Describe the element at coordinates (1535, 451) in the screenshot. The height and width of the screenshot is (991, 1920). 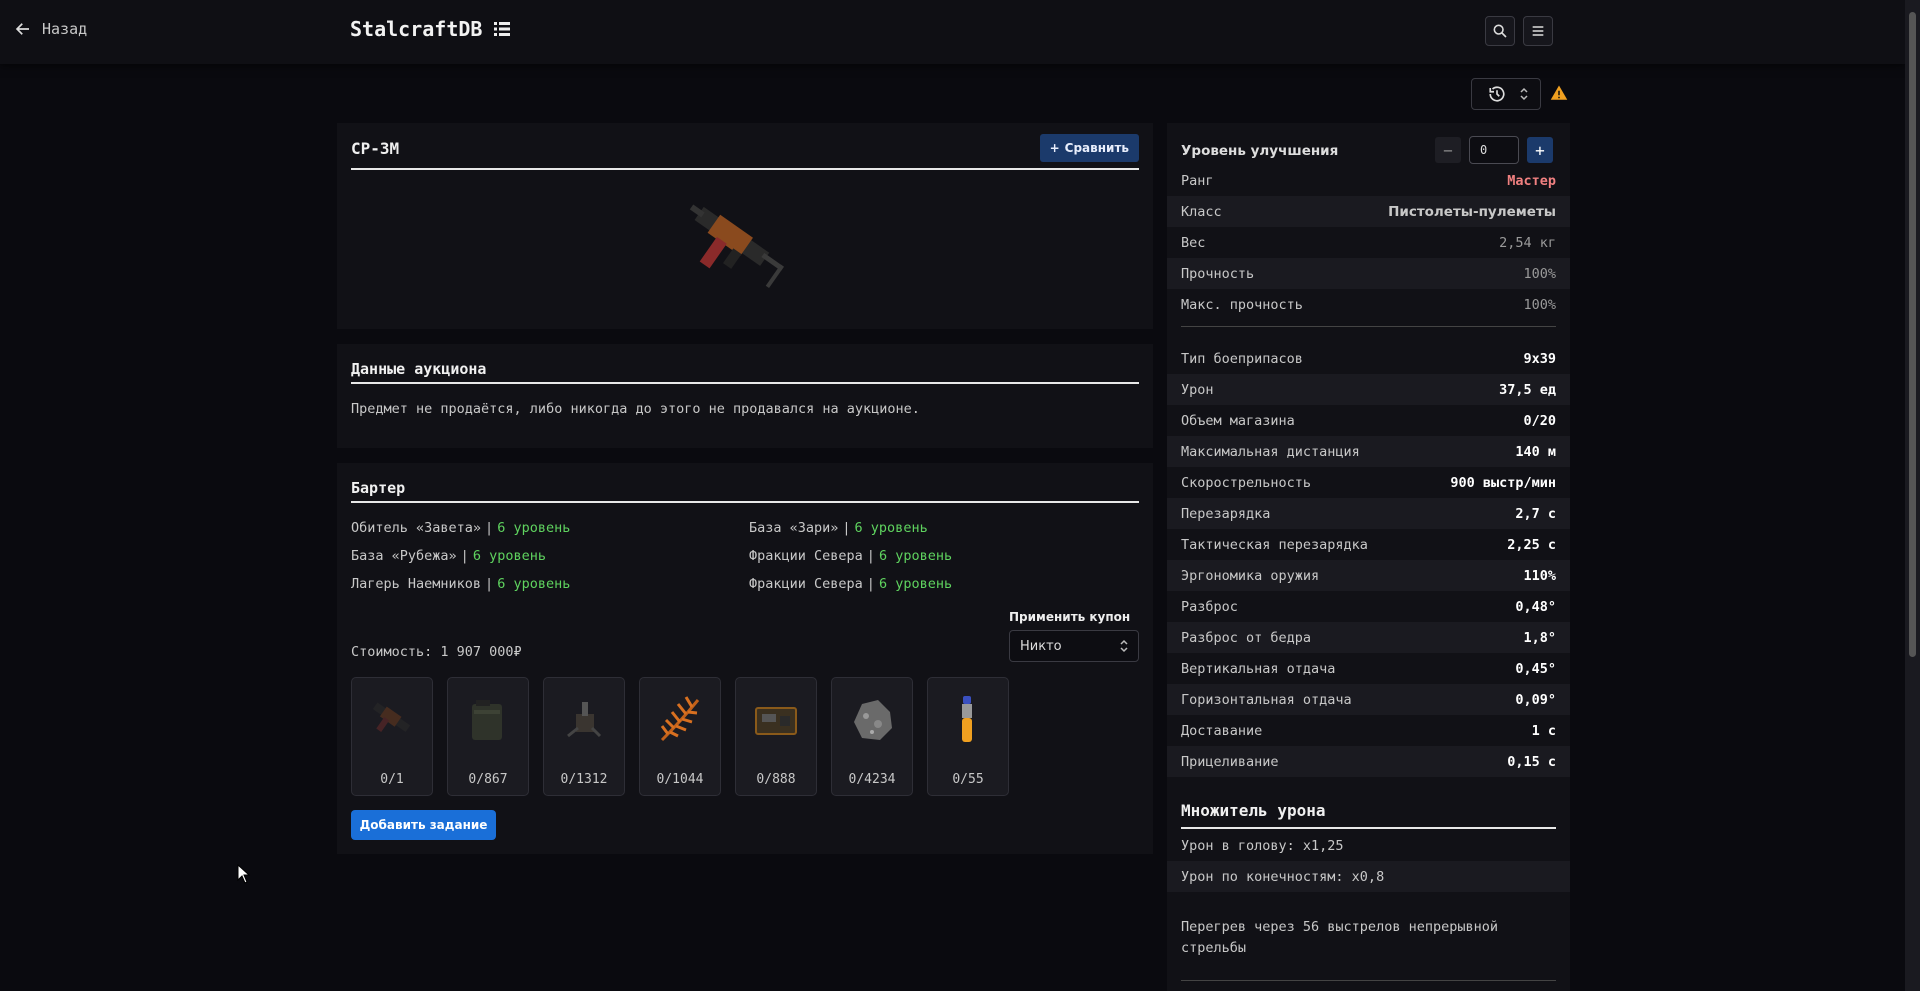
I see `stat-value: 140 м` at that location.